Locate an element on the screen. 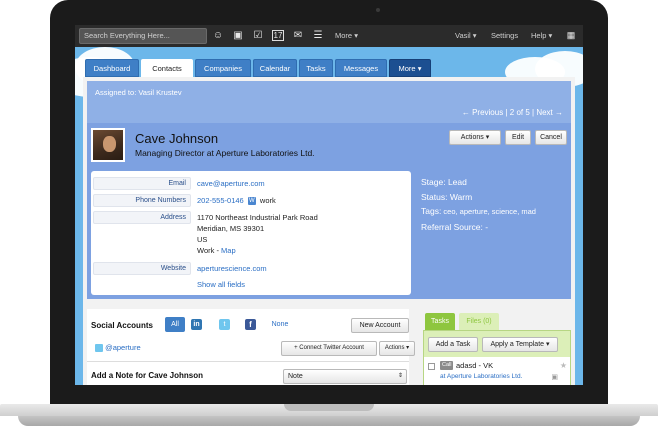 This screenshot has height=430, width=658. add-task-button: Add a Task is located at coordinates (453, 344).